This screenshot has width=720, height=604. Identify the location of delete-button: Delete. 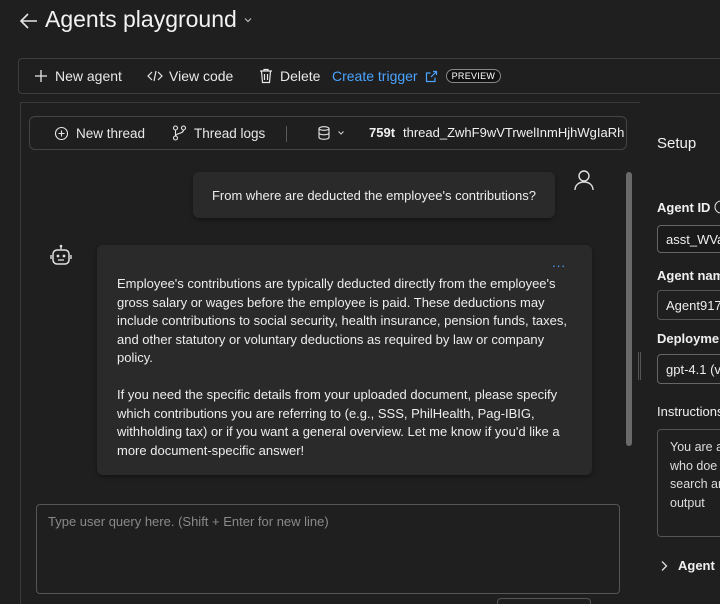
(289, 76).